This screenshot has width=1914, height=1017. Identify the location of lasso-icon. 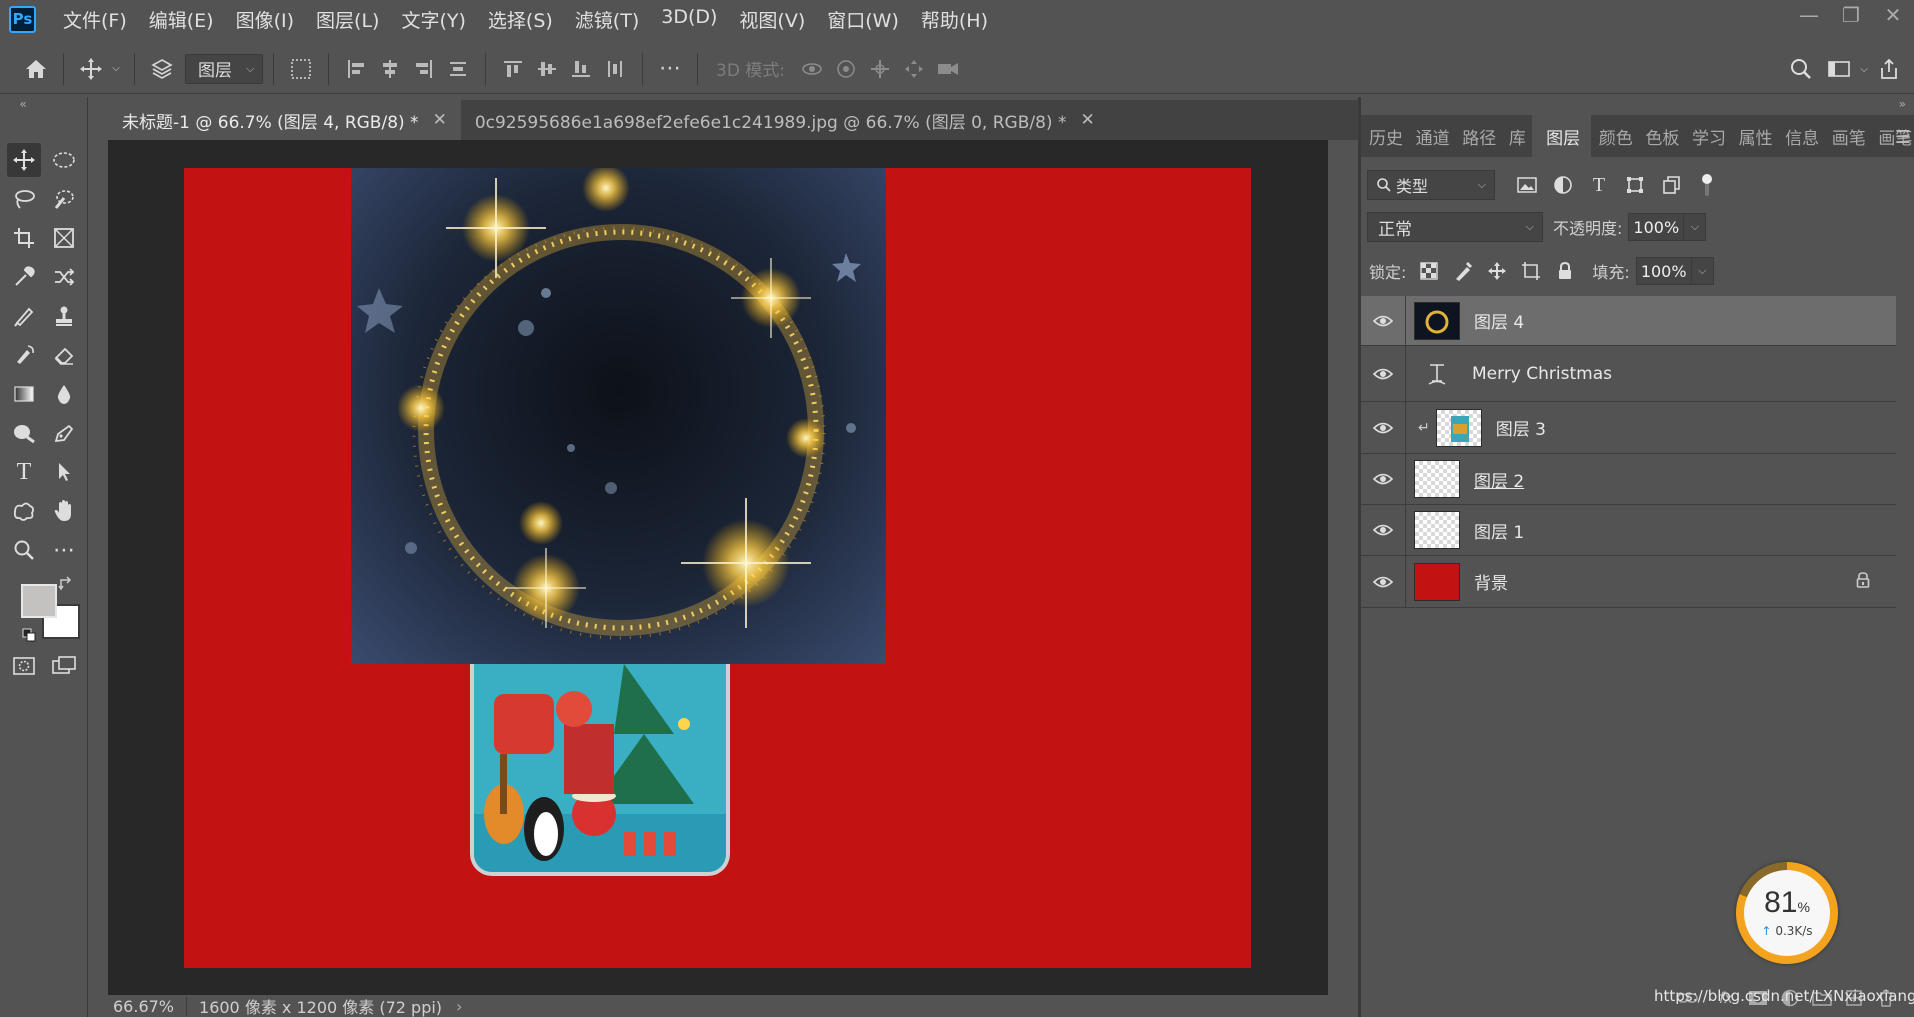
(24, 199).